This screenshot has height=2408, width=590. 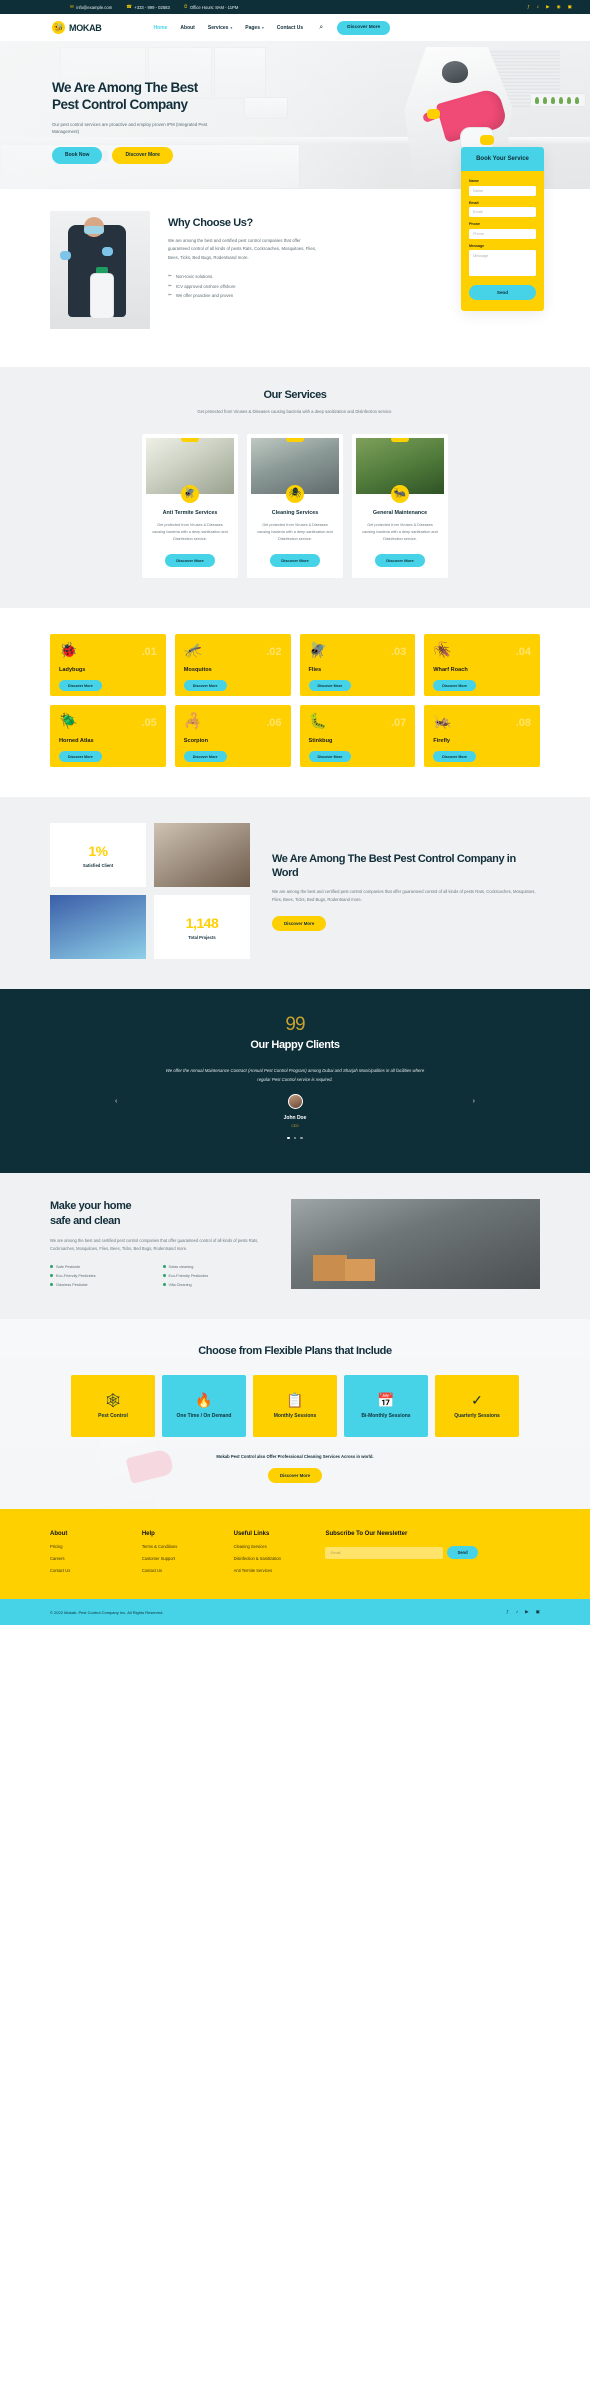 What do you see at coordinates (149, 723) in the screenshot?
I see `pest-number: .05` at bounding box center [149, 723].